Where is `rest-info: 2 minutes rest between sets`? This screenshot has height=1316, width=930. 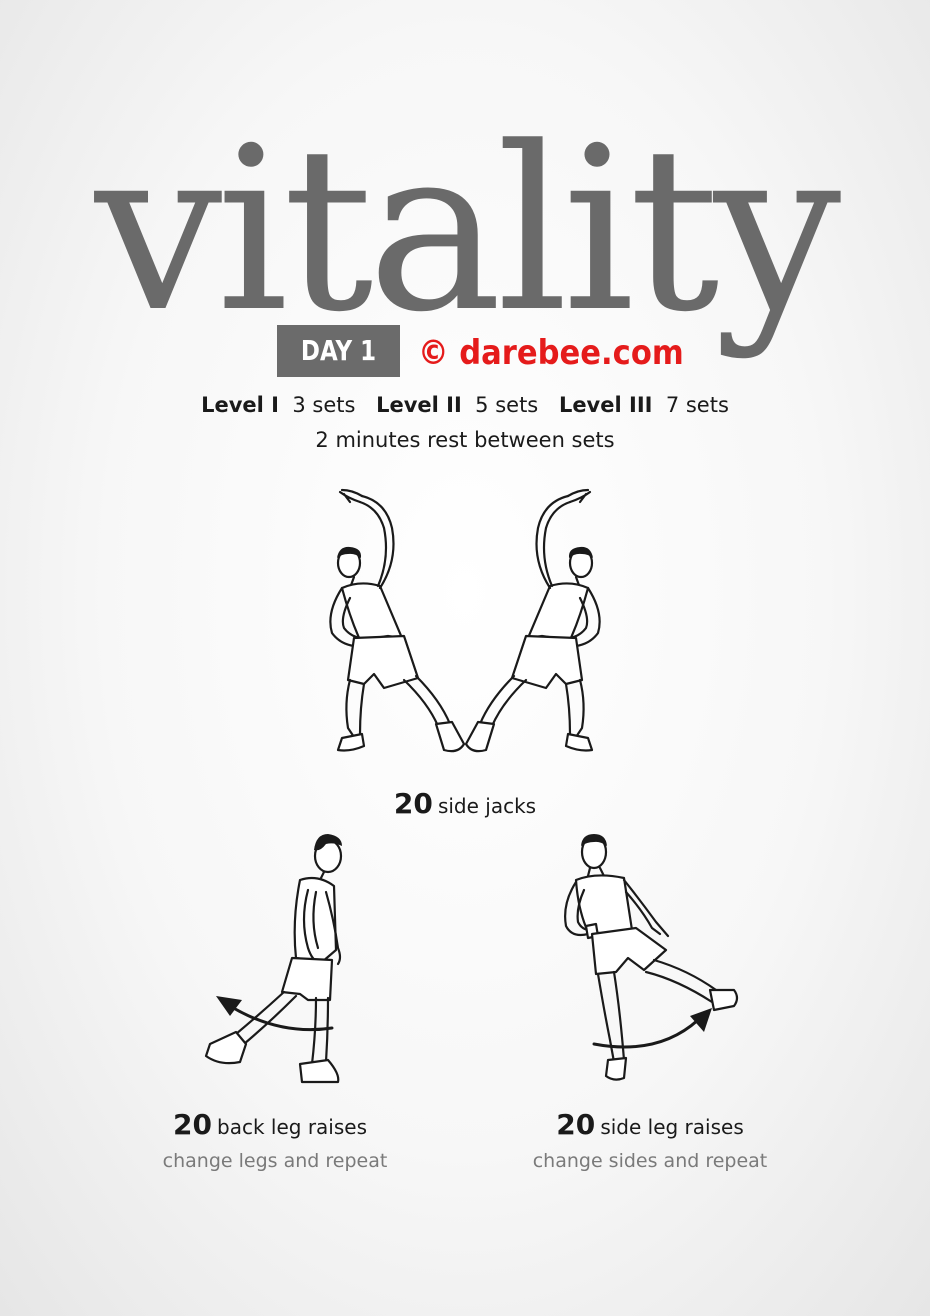 rest-info: 2 minutes rest between sets is located at coordinates (465, 440).